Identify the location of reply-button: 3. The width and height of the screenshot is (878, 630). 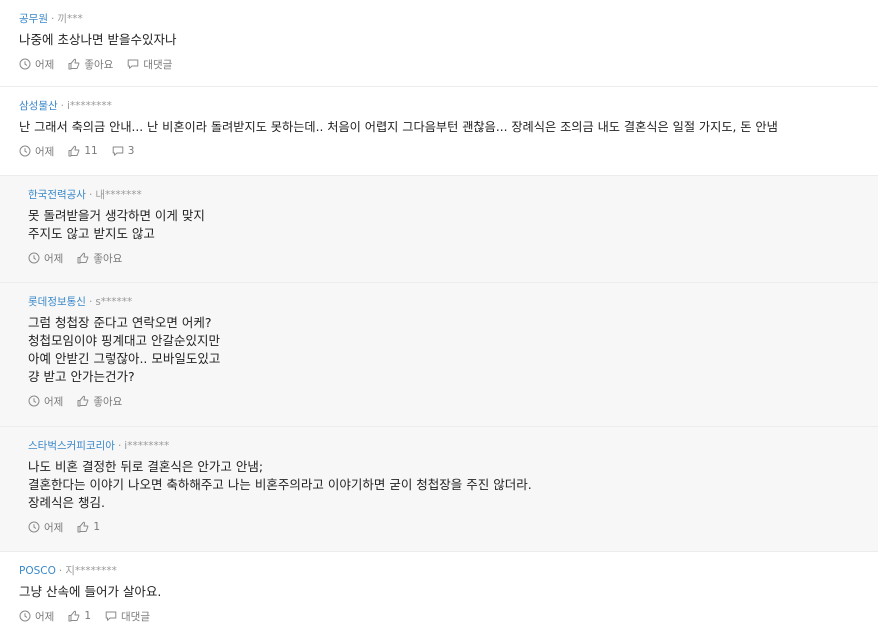
(123, 151).